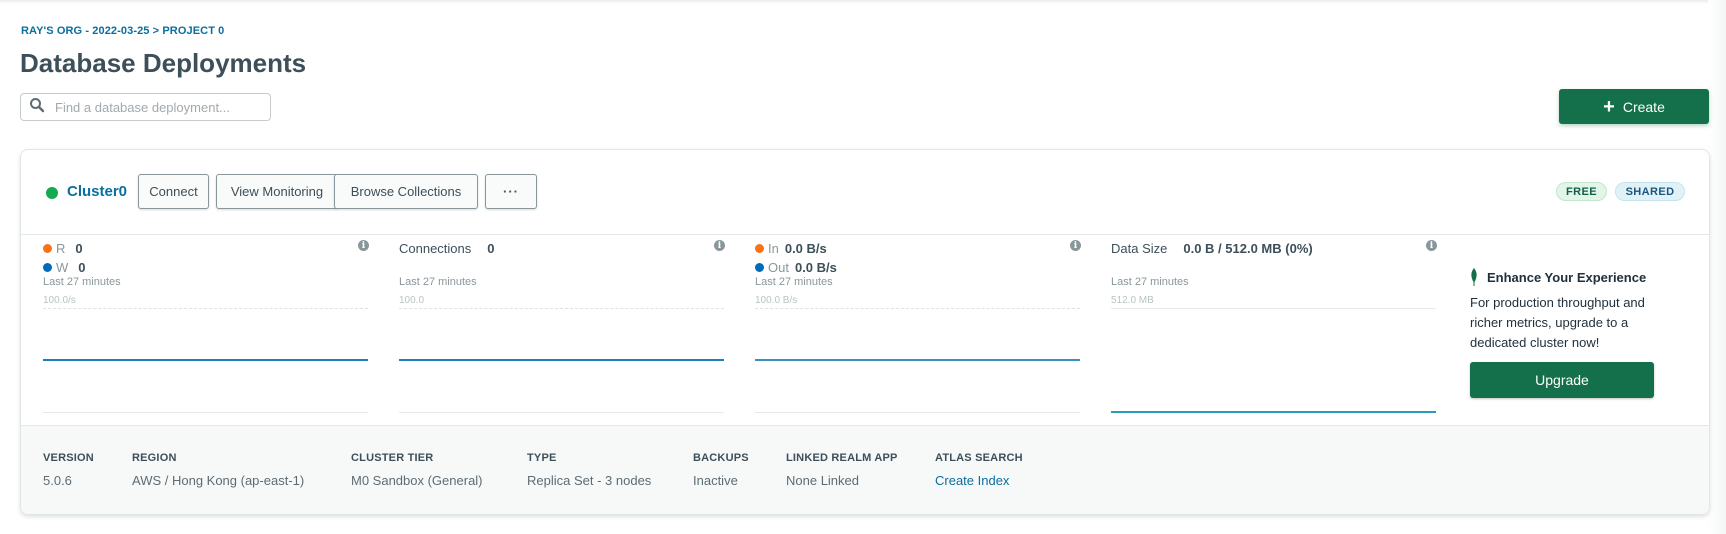 The width and height of the screenshot is (1726, 534). I want to click on free-badge: FREE, so click(1581, 191).